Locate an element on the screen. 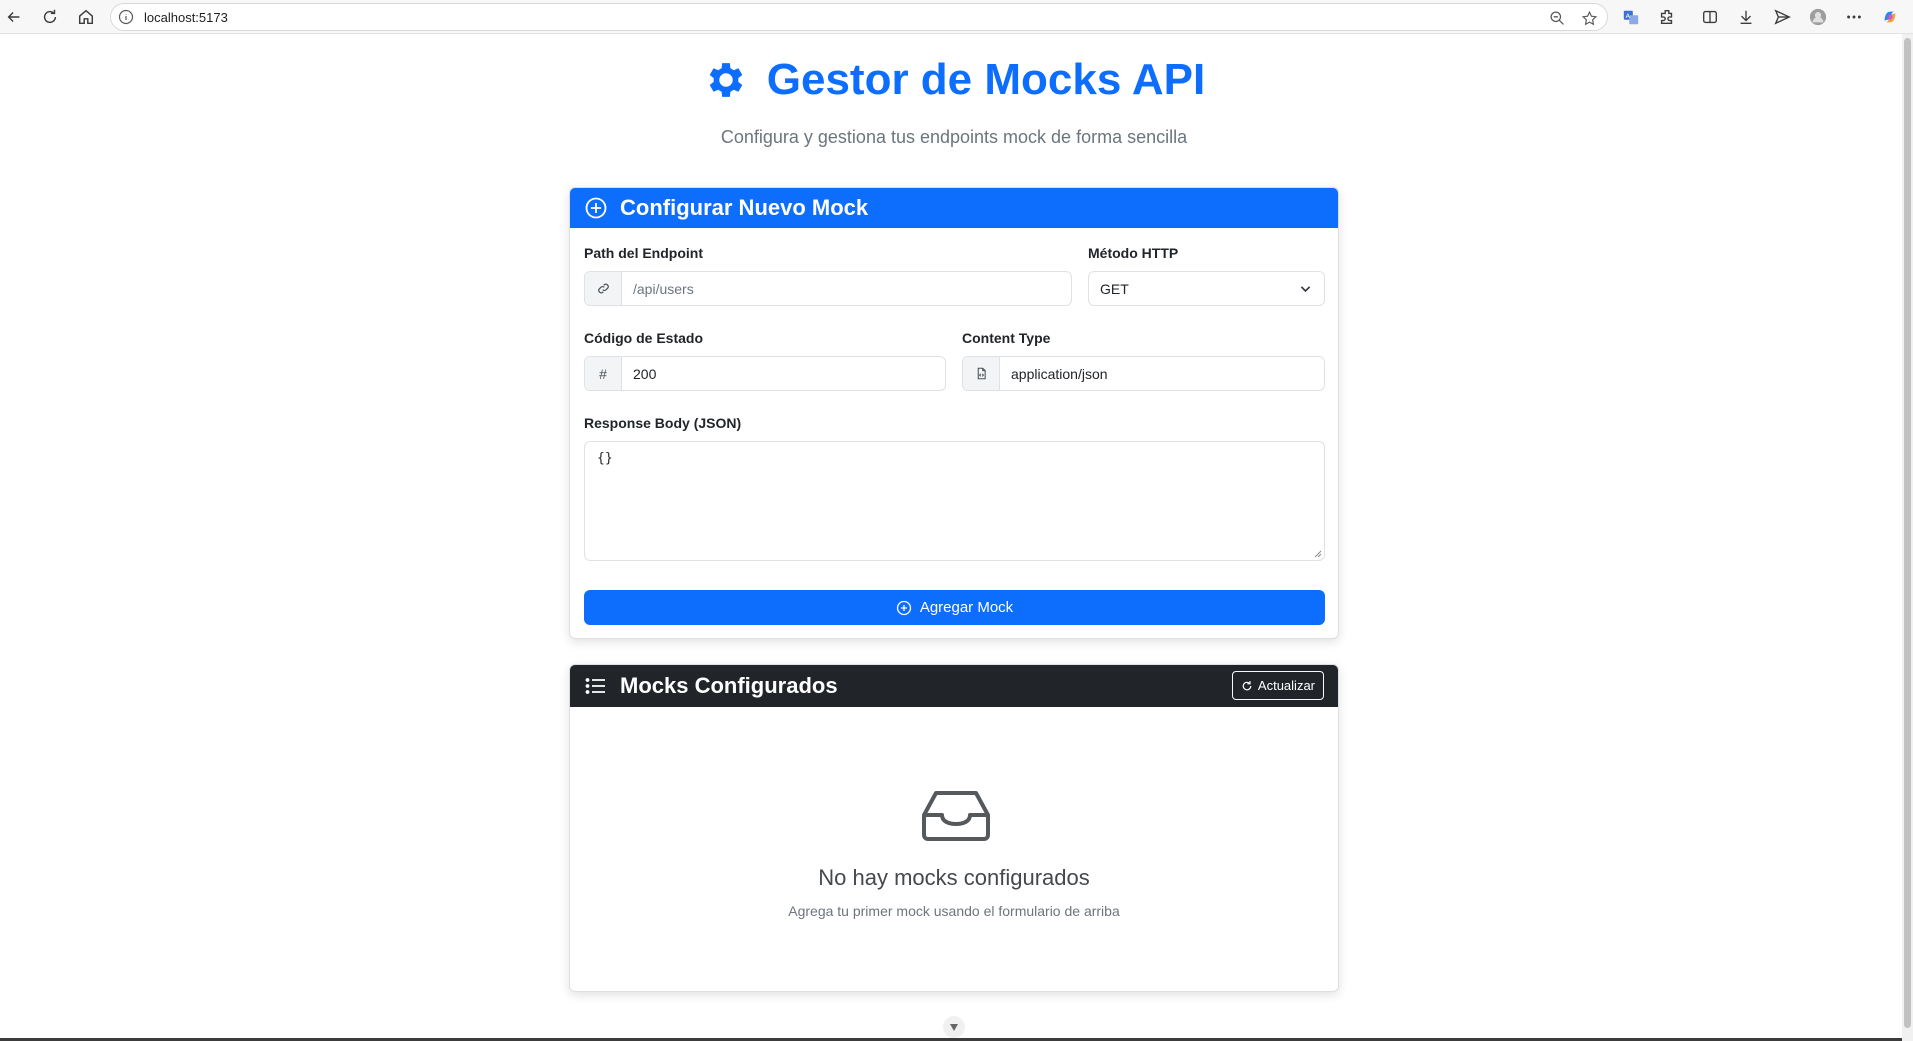 The width and height of the screenshot is (1913, 1041). browser-toolbar: localhost:5173 A is located at coordinates (956, 17).